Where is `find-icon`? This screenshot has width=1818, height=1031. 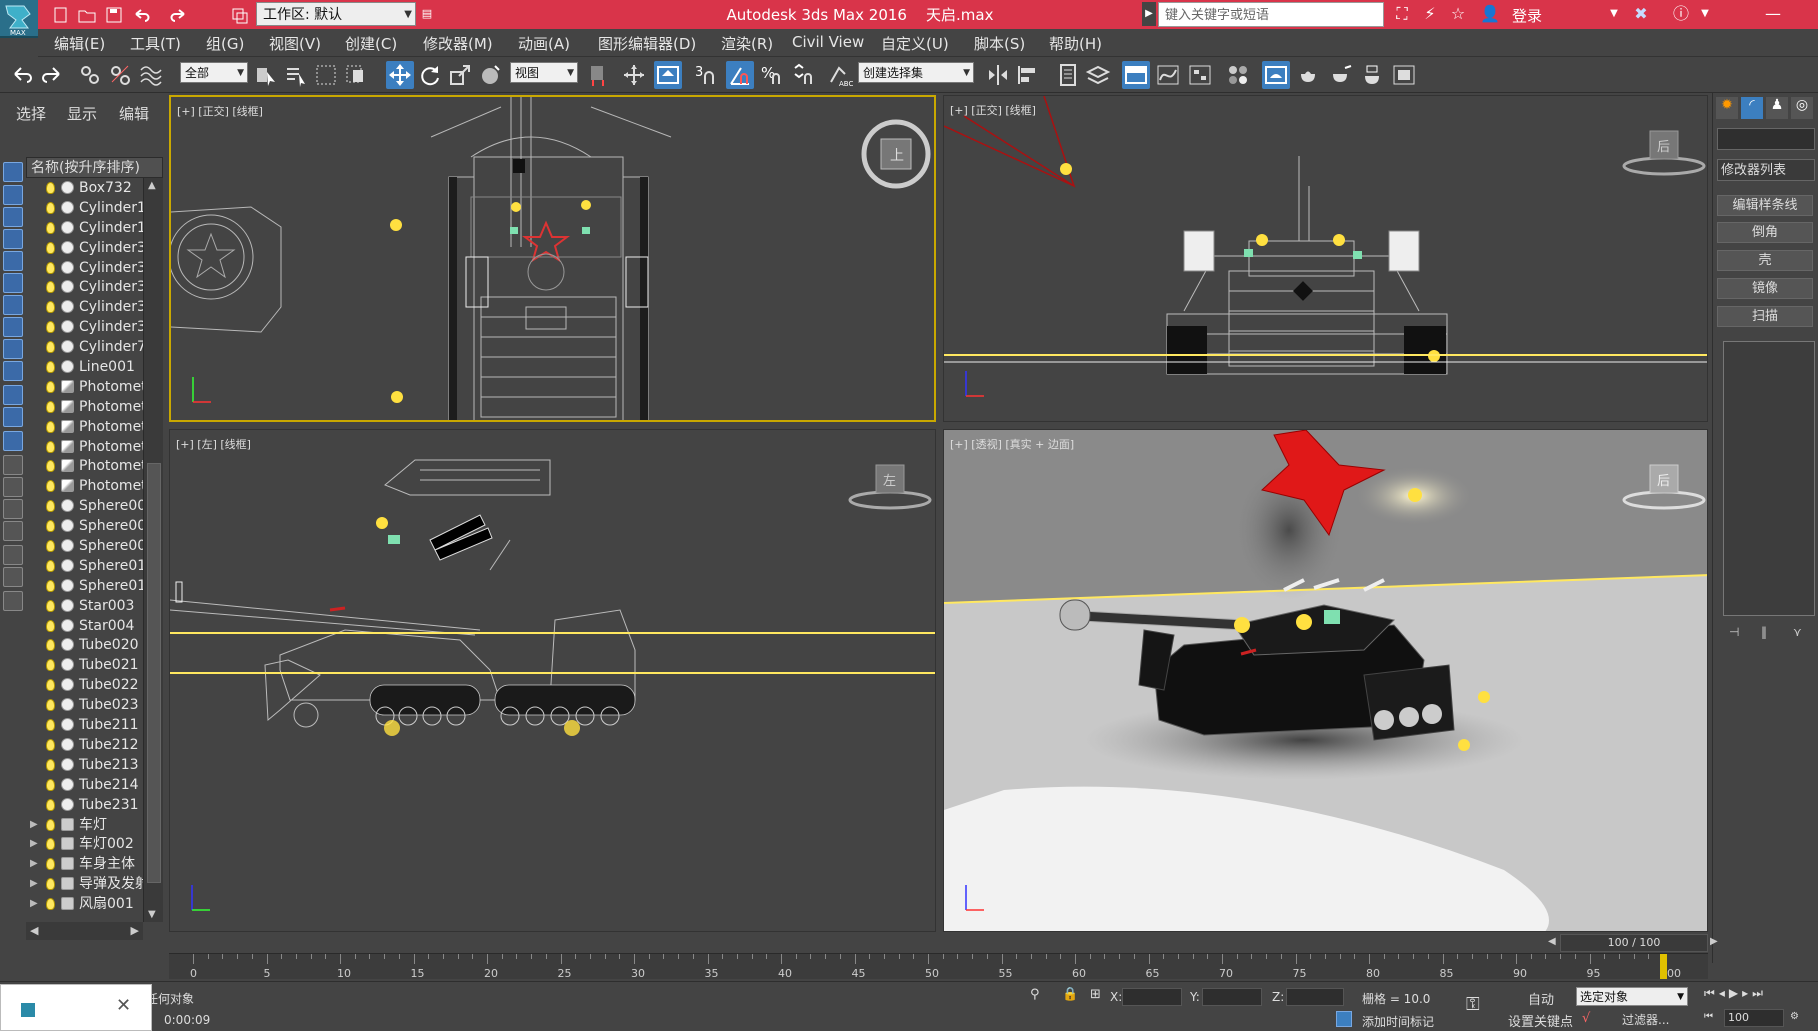 find-icon is located at coordinates (13, 577).